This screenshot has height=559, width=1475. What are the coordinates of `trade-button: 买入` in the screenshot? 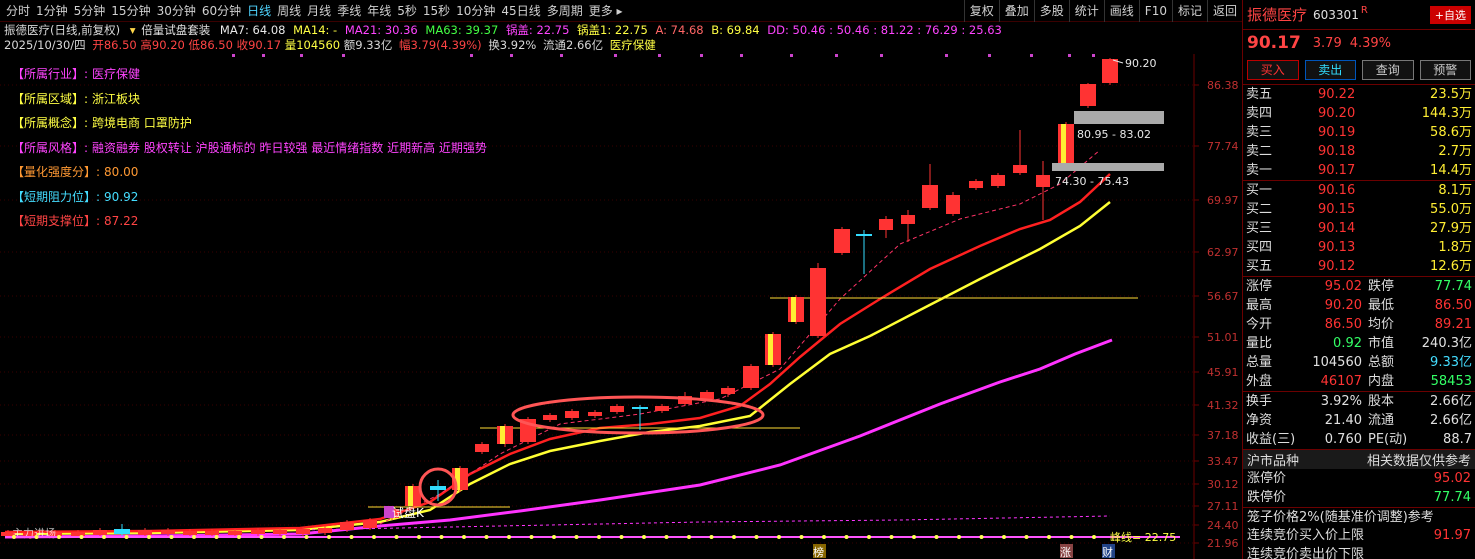 It's located at (1273, 70).